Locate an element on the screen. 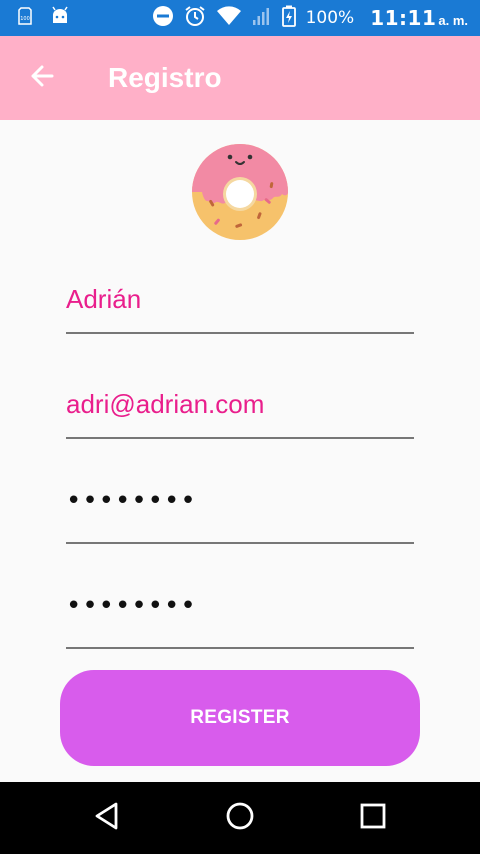 The width and height of the screenshot is (480, 854). nav-back-button is located at coordinates (107, 818).